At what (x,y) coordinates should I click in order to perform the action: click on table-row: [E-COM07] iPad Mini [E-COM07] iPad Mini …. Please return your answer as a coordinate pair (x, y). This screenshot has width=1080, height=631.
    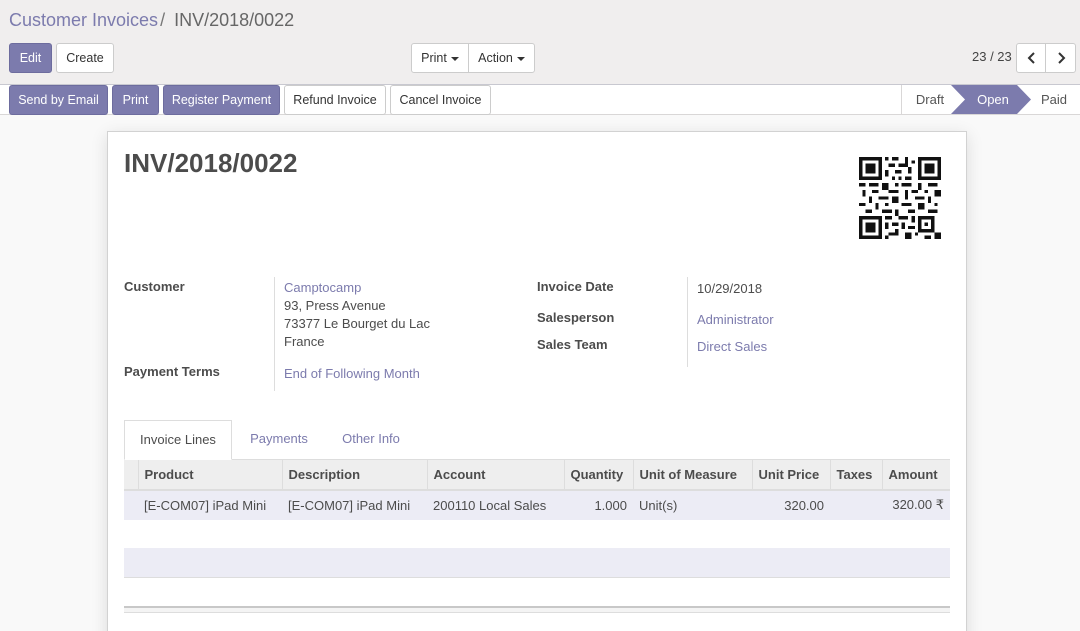
    Looking at the image, I should click on (537, 505).